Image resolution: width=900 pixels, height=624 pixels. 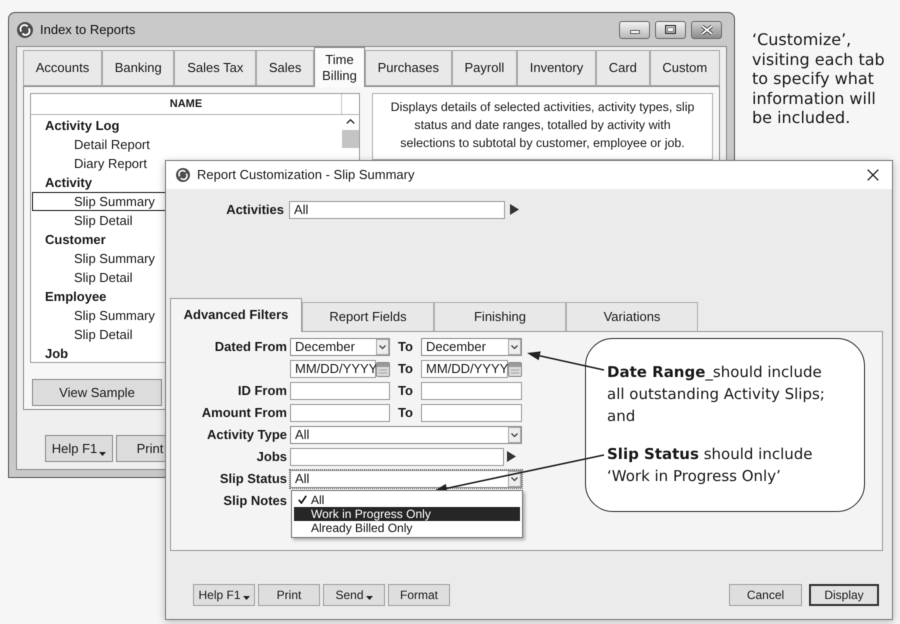 What do you see at coordinates (289, 595) in the screenshot?
I see `button: Print` at bounding box center [289, 595].